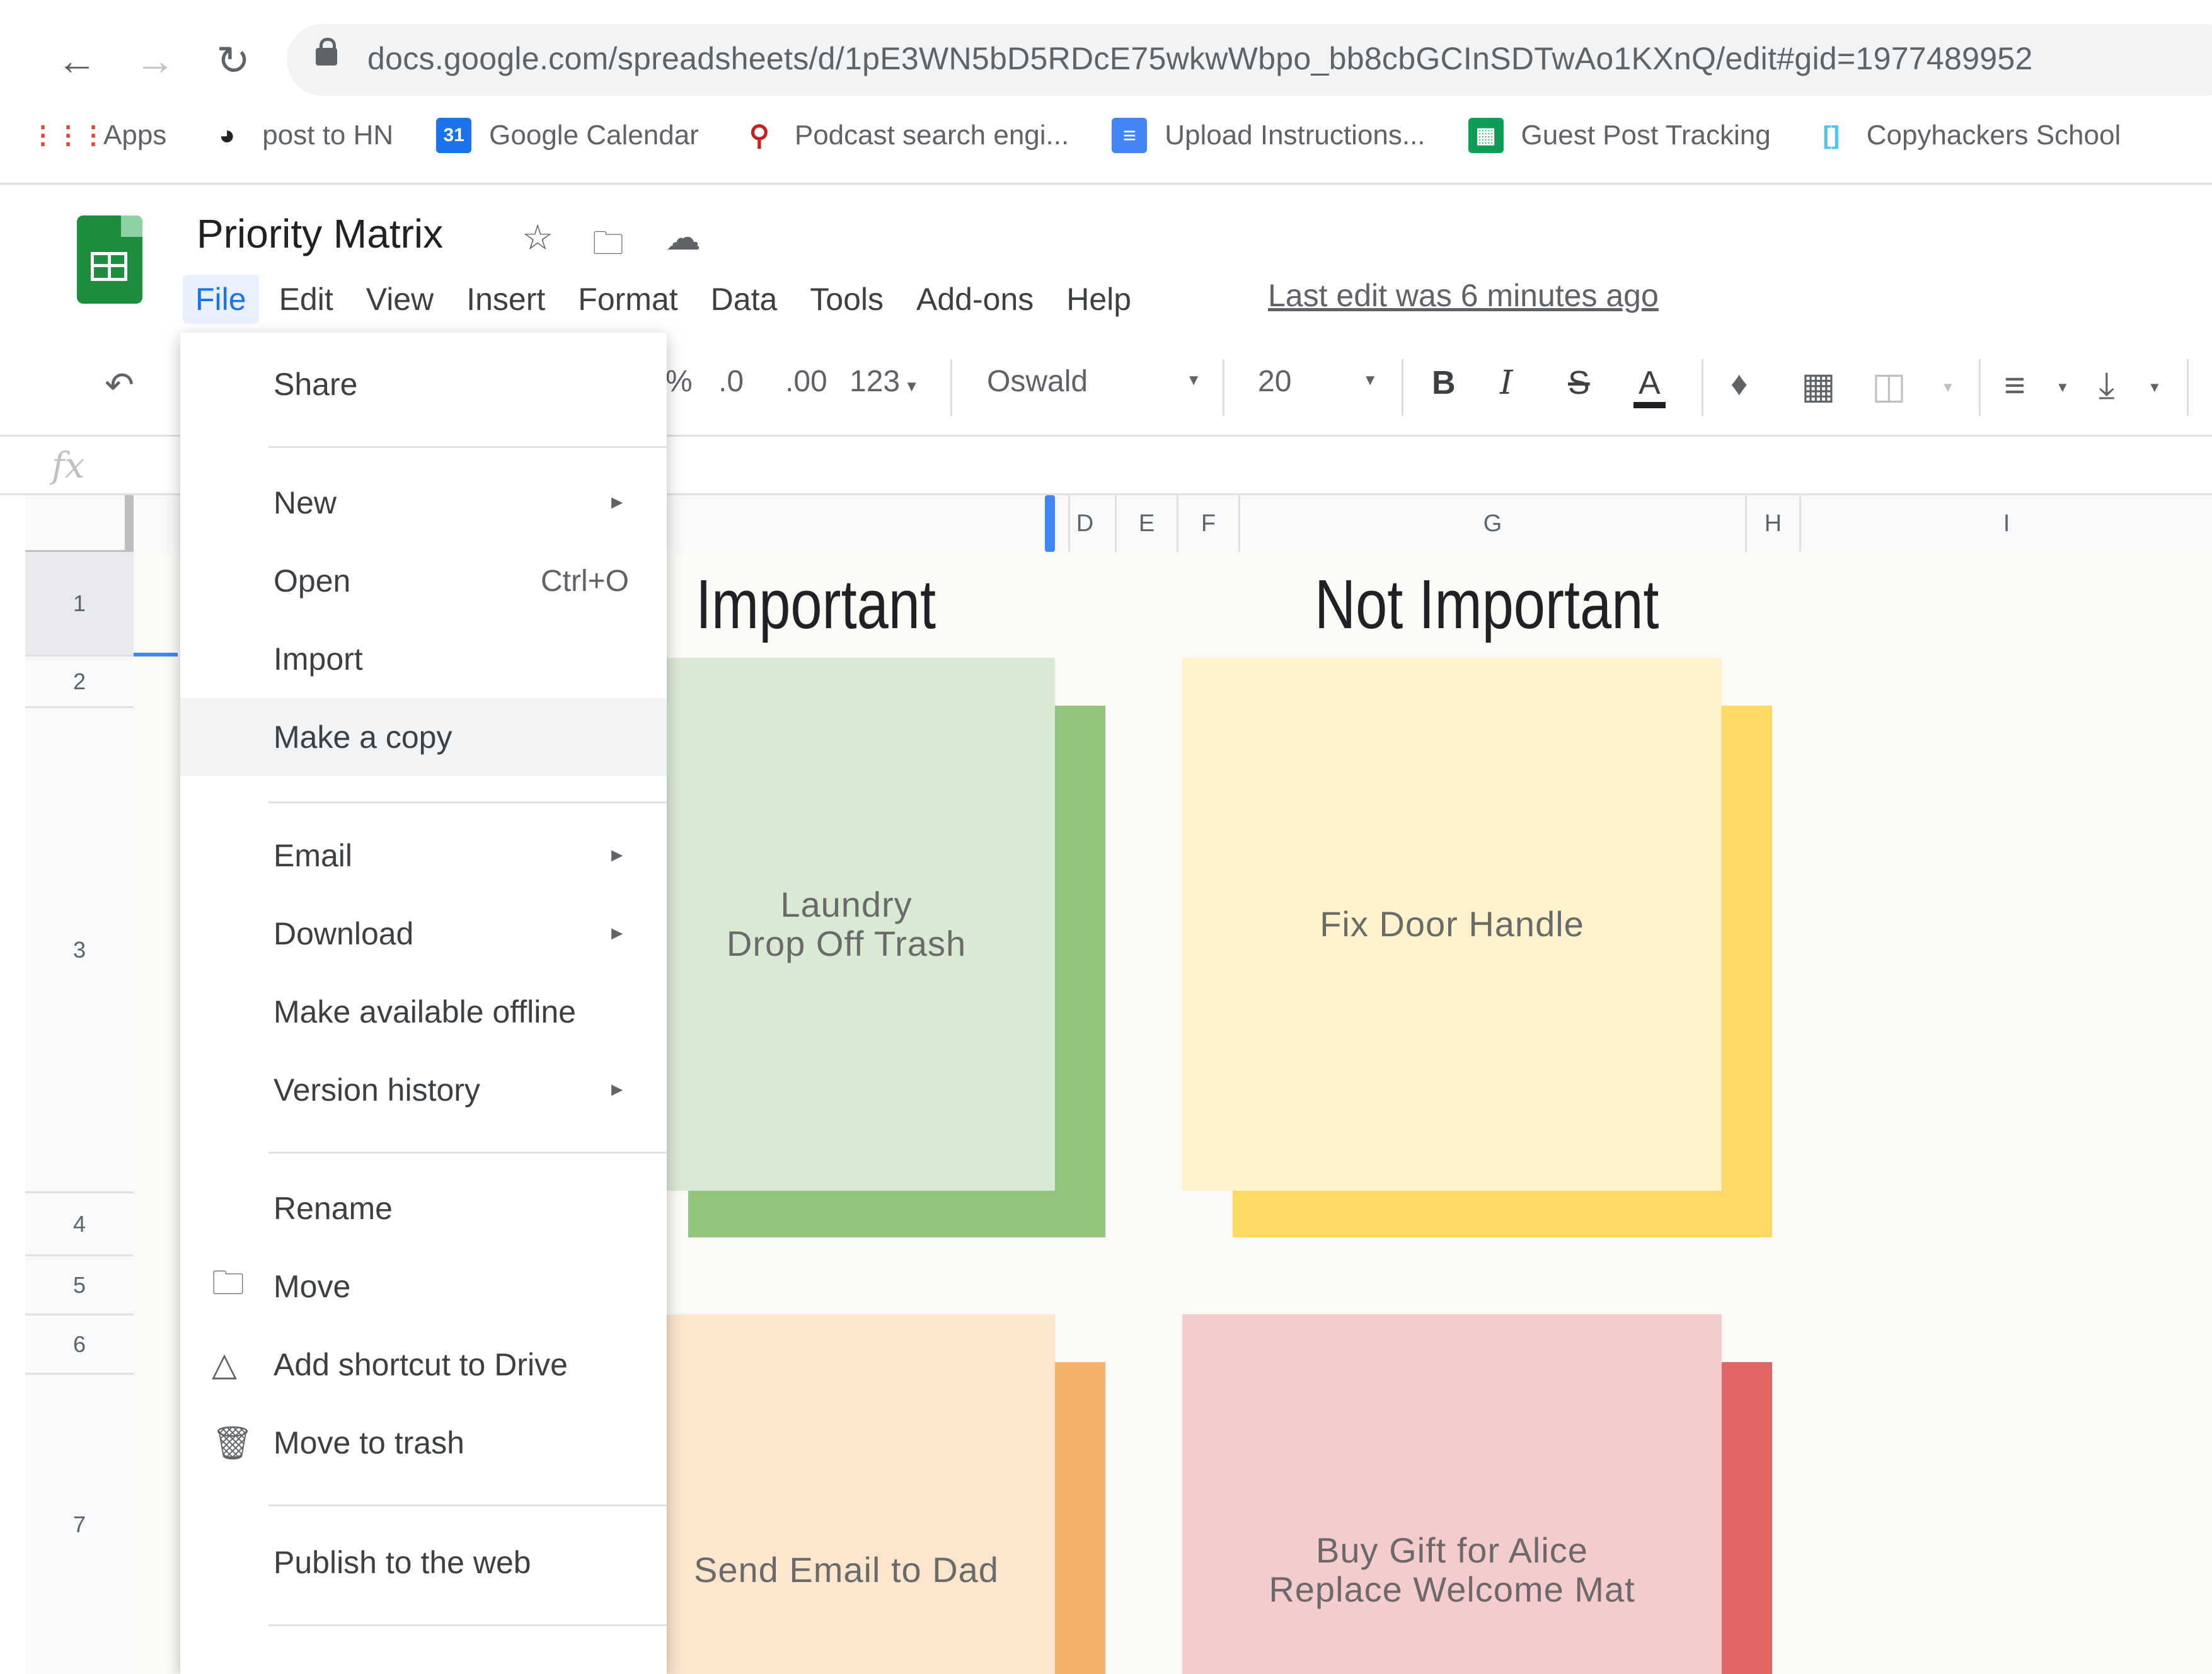 The image size is (2212, 1674). What do you see at coordinates (846, 1494) in the screenshot?
I see `card-important-not-urgent: Send Email to Dad` at bounding box center [846, 1494].